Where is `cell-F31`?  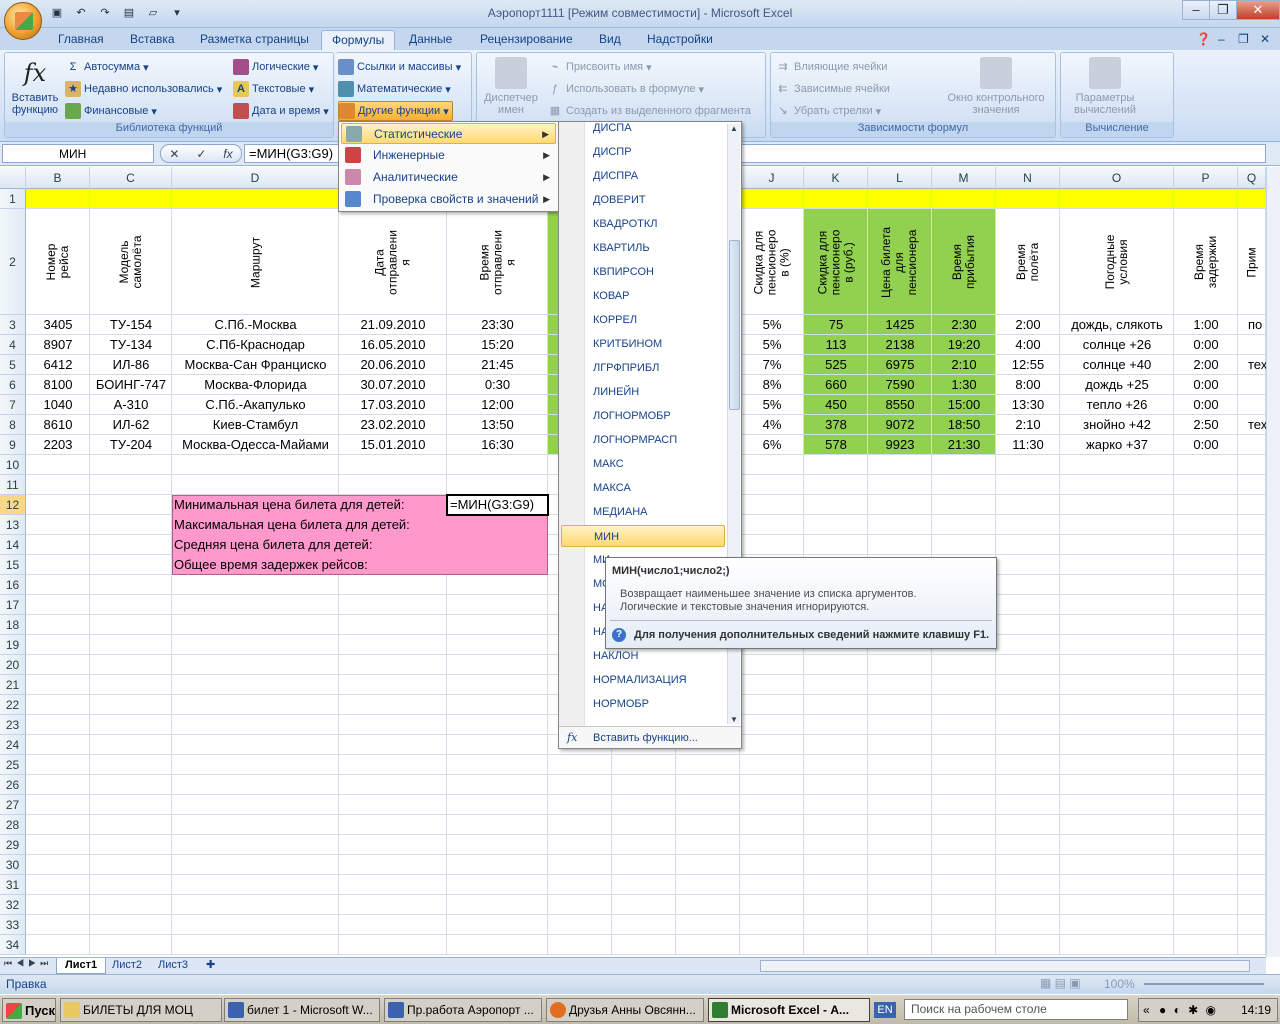 cell-F31 is located at coordinates (497, 885).